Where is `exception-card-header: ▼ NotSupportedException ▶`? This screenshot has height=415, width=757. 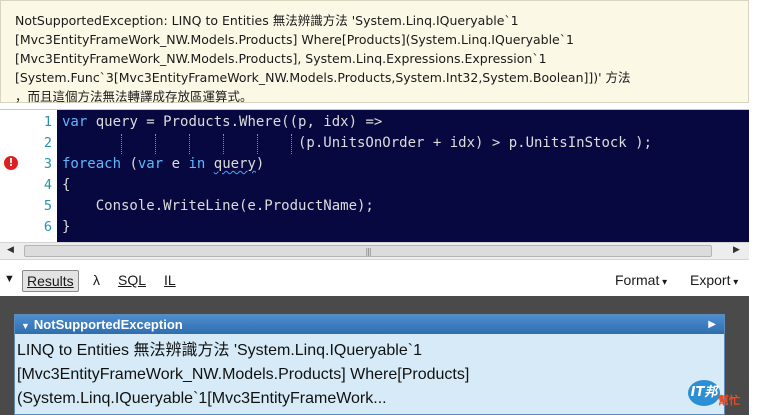 exception-card-header: ▼ NotSupportedException ▶ is located at coordinates (369, 324).